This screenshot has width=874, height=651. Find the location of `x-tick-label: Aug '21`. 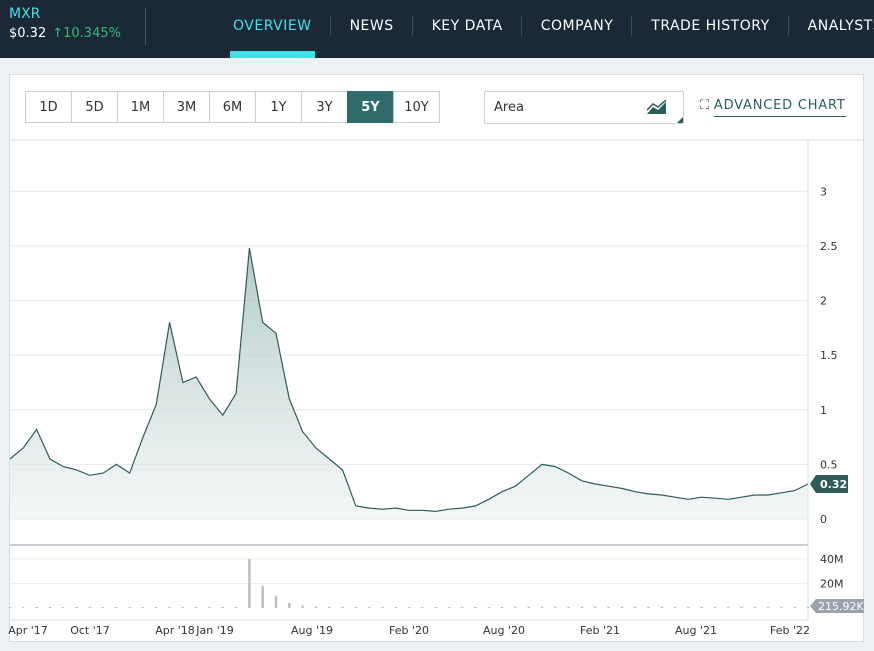

x-tick-label: Aug '21 is located at coordinates (696, 630).